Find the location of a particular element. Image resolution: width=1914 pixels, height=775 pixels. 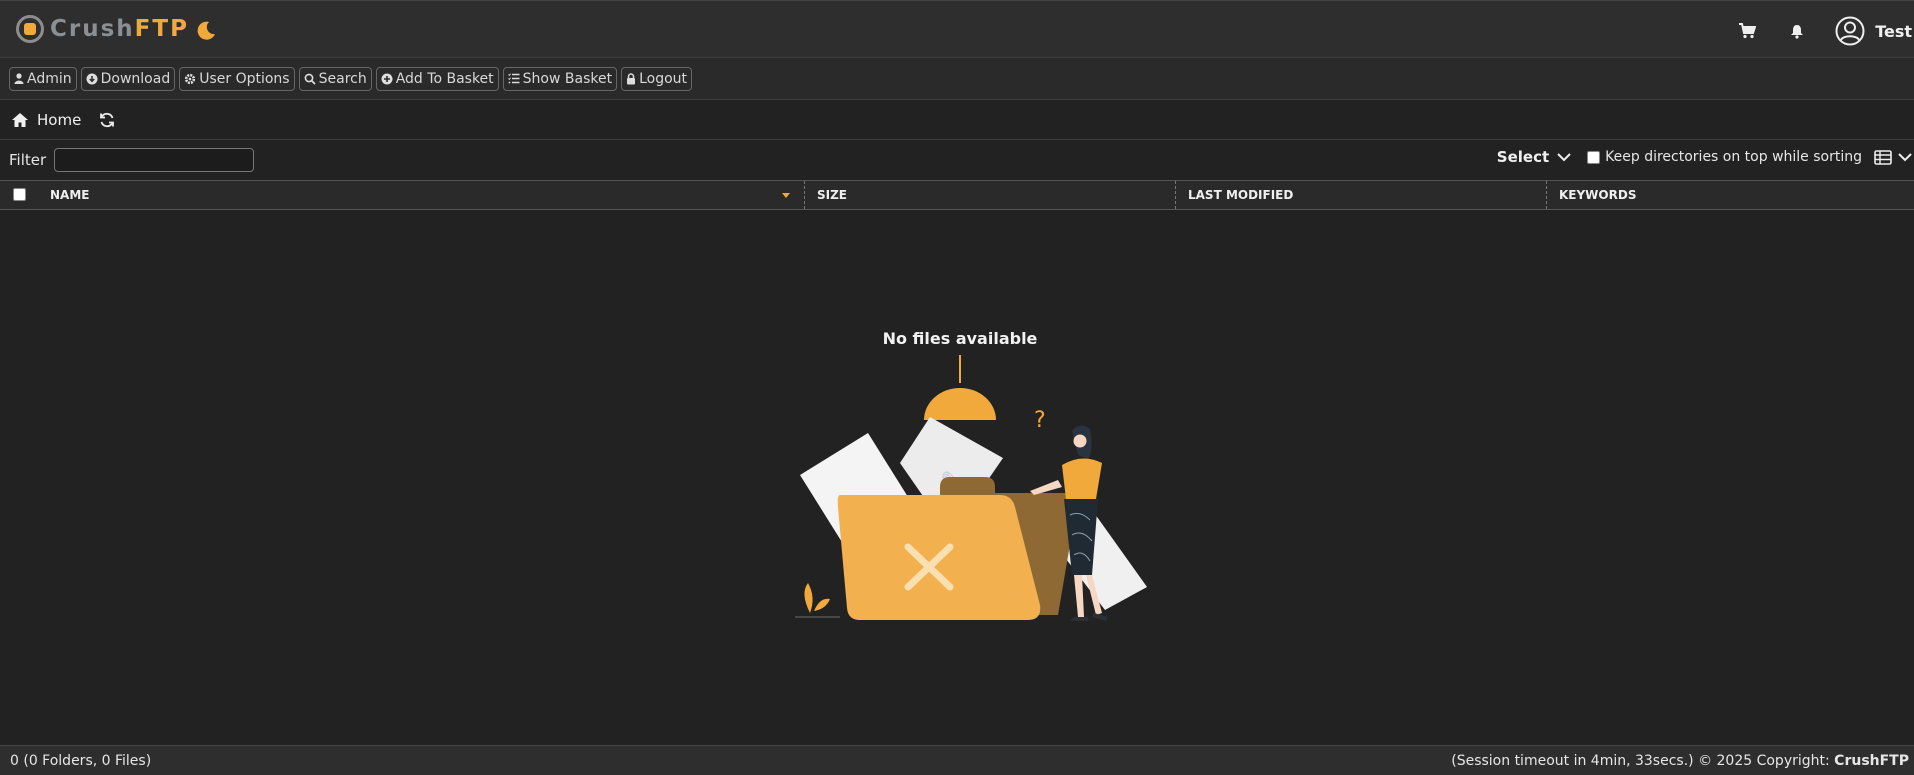

logout-button: Logout is located at coordinates (657, 78).